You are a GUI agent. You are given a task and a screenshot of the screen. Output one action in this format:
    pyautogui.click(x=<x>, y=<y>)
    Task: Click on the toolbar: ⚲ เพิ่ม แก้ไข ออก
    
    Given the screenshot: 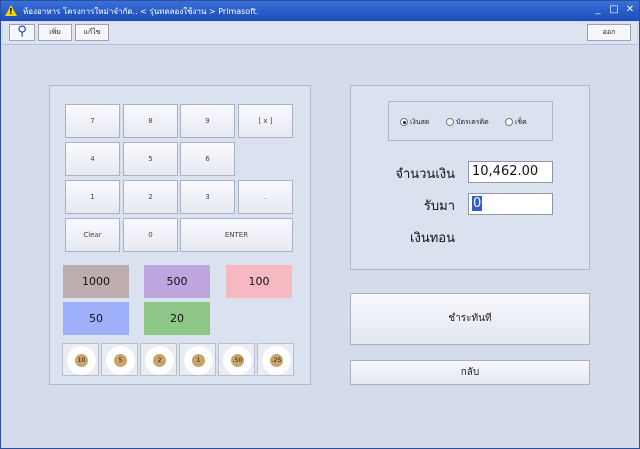 What is the action you would take?
    pyautogui.click(x=320, y=33)
    